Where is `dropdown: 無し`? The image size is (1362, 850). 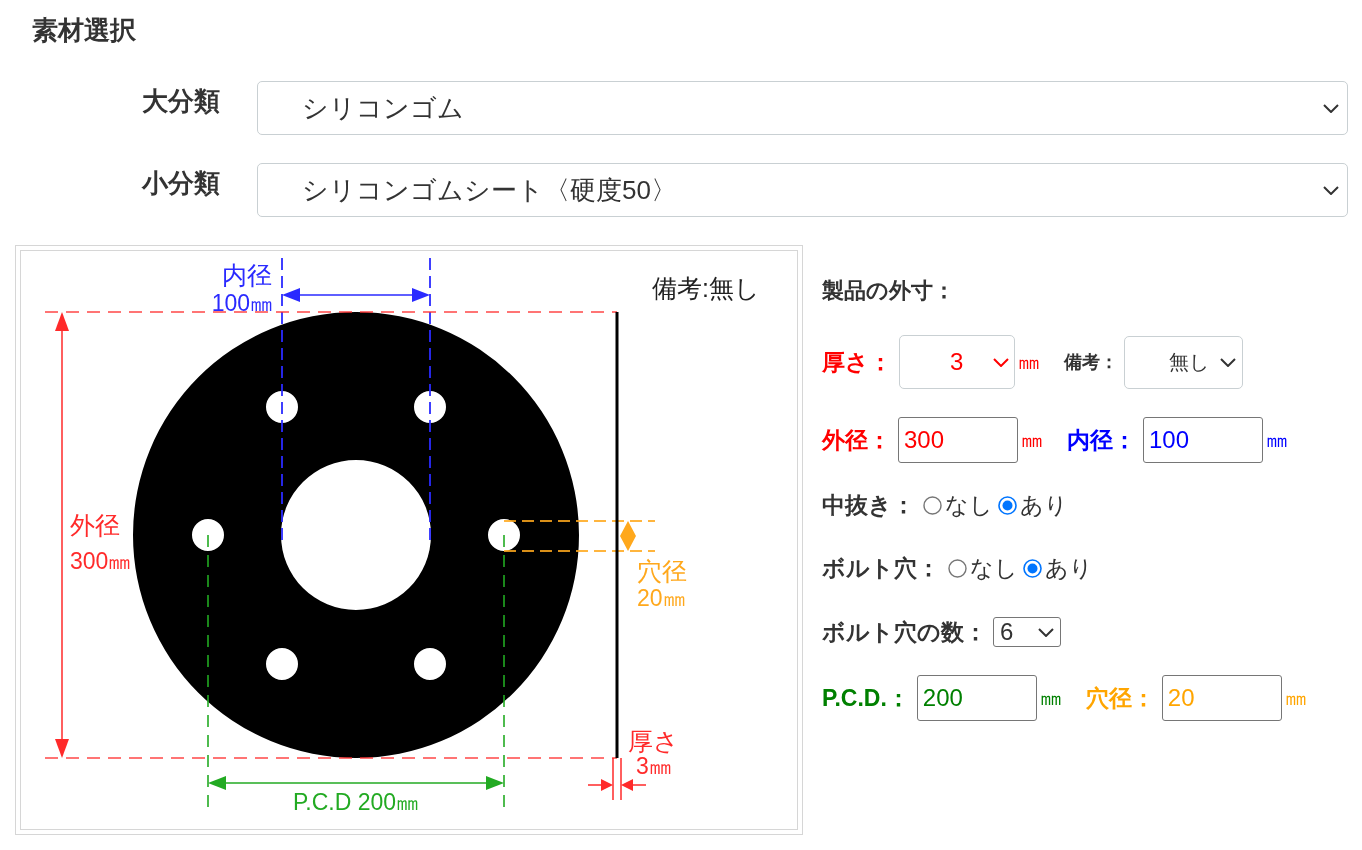 dropdown: 無し is located at coordinates (1183, 362).